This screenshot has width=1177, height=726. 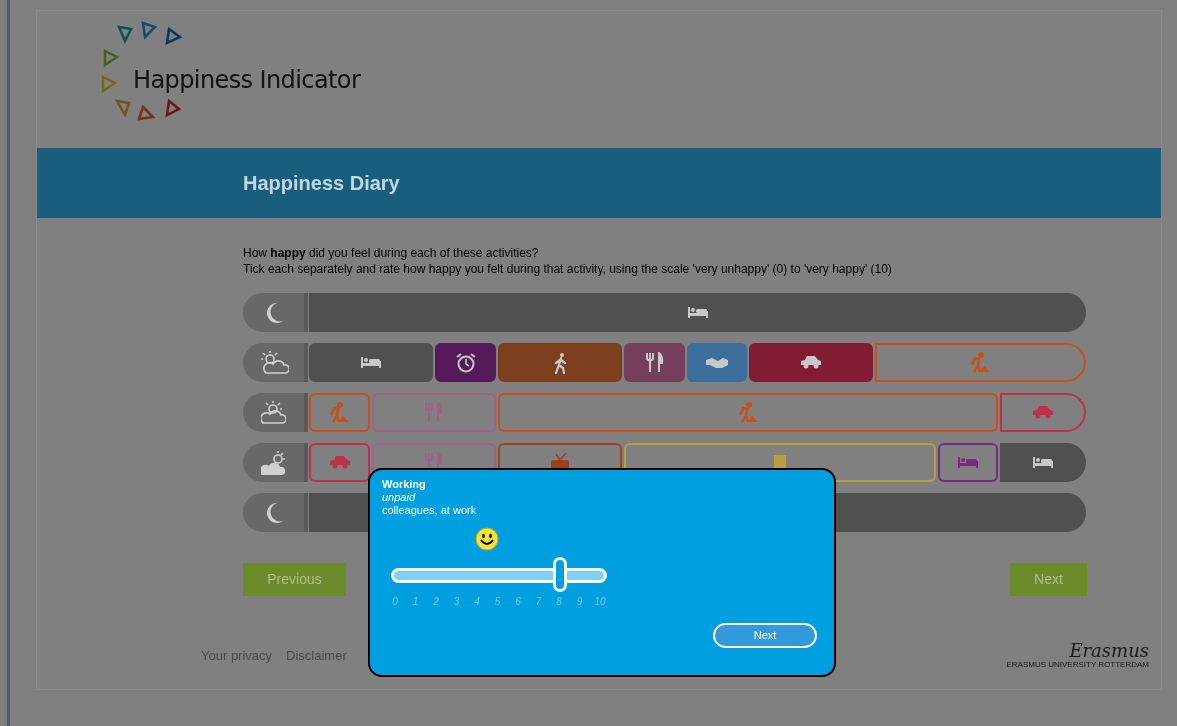 What do you see at coordinates (560, 362) in the screenshot?
I see `walking-person-icon` at bounding box center [560, 362].